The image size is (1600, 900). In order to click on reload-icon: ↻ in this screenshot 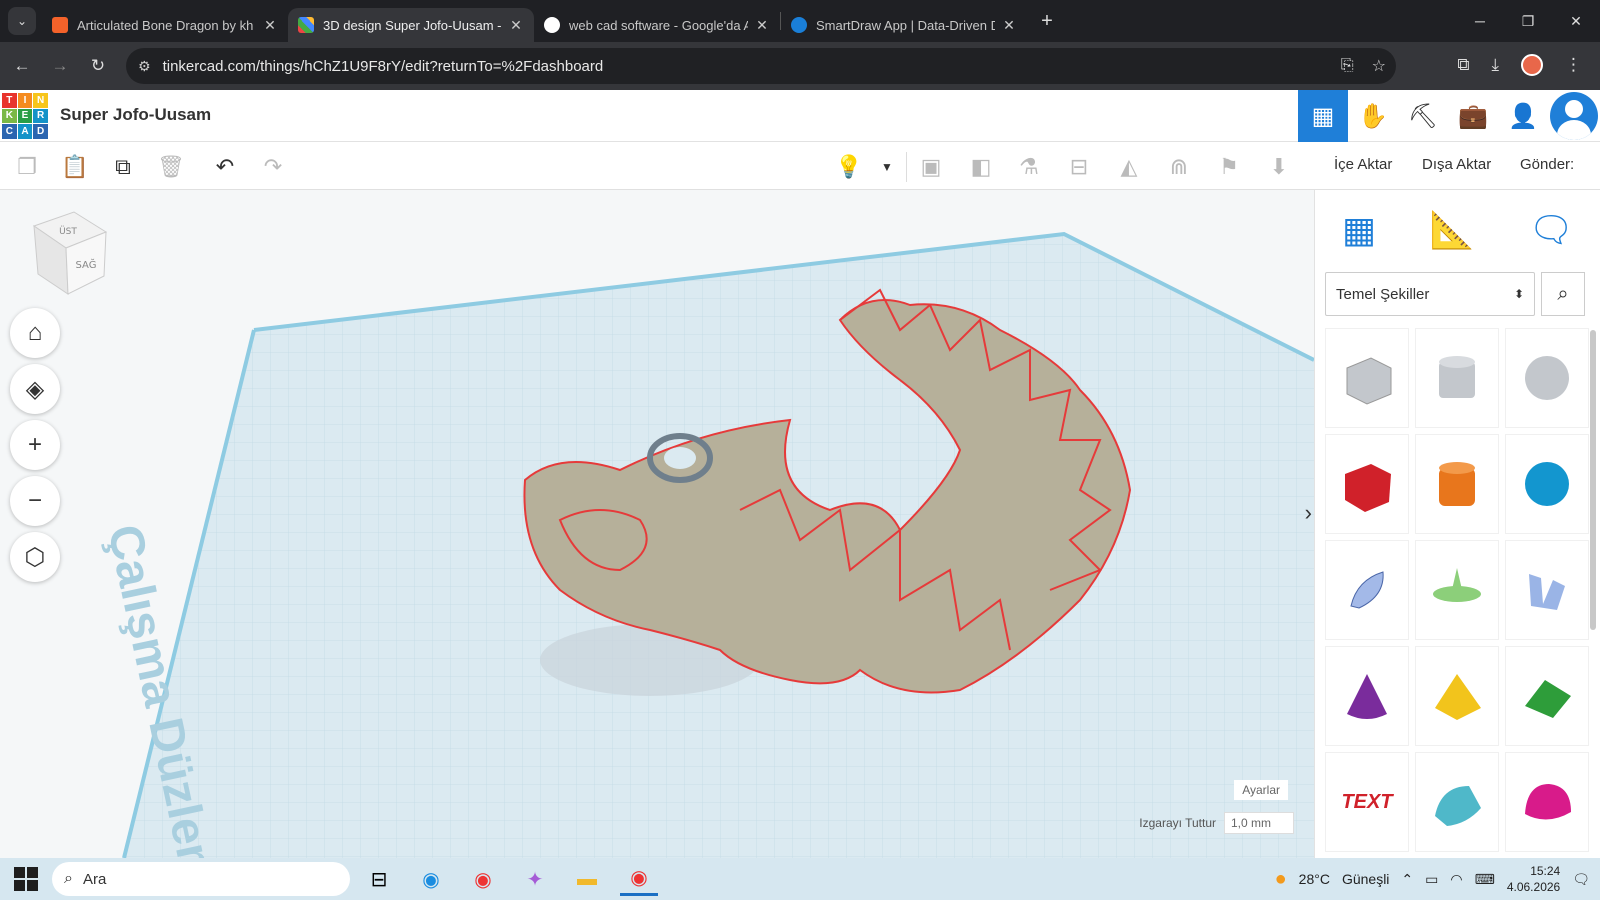, I will do `click(98, 66)`.